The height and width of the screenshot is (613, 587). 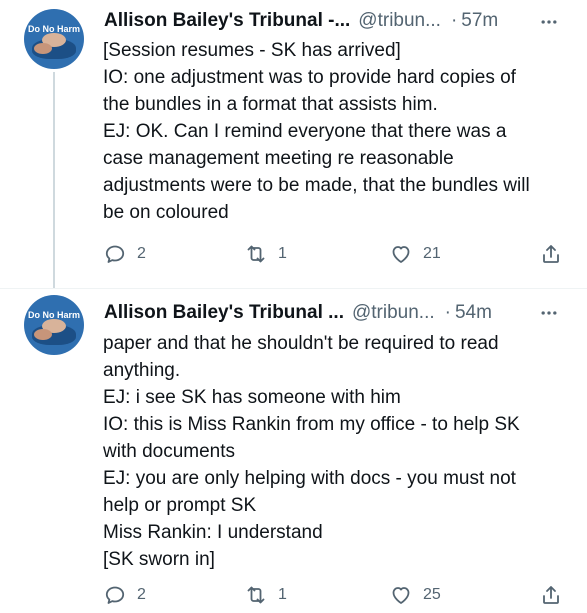 I want to click on like-button: 25, so click(x=415, y=595).